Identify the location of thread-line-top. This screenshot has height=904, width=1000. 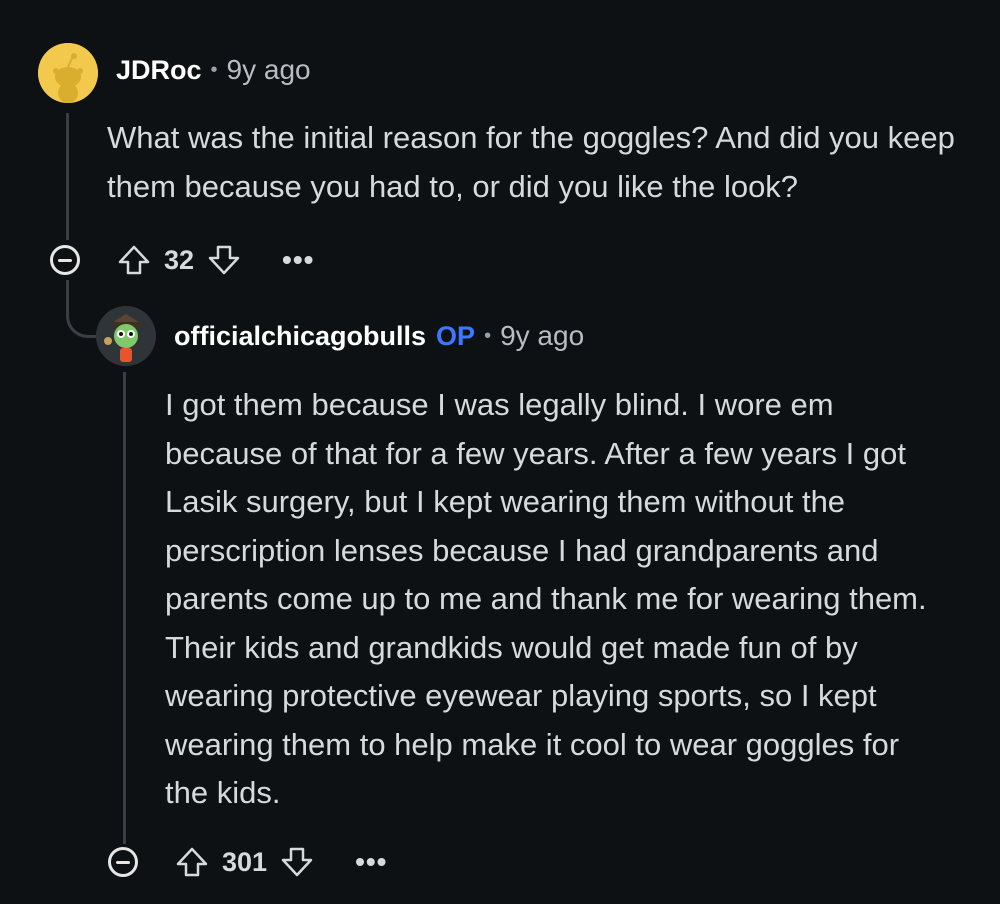
(67, 176).